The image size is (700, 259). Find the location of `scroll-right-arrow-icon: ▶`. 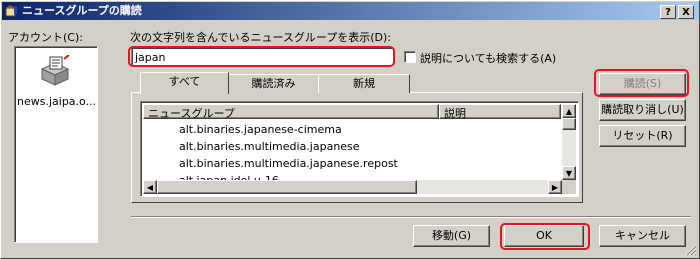

scroll-right-arrow-icon: ▶ is located at coordinates (555, 187).